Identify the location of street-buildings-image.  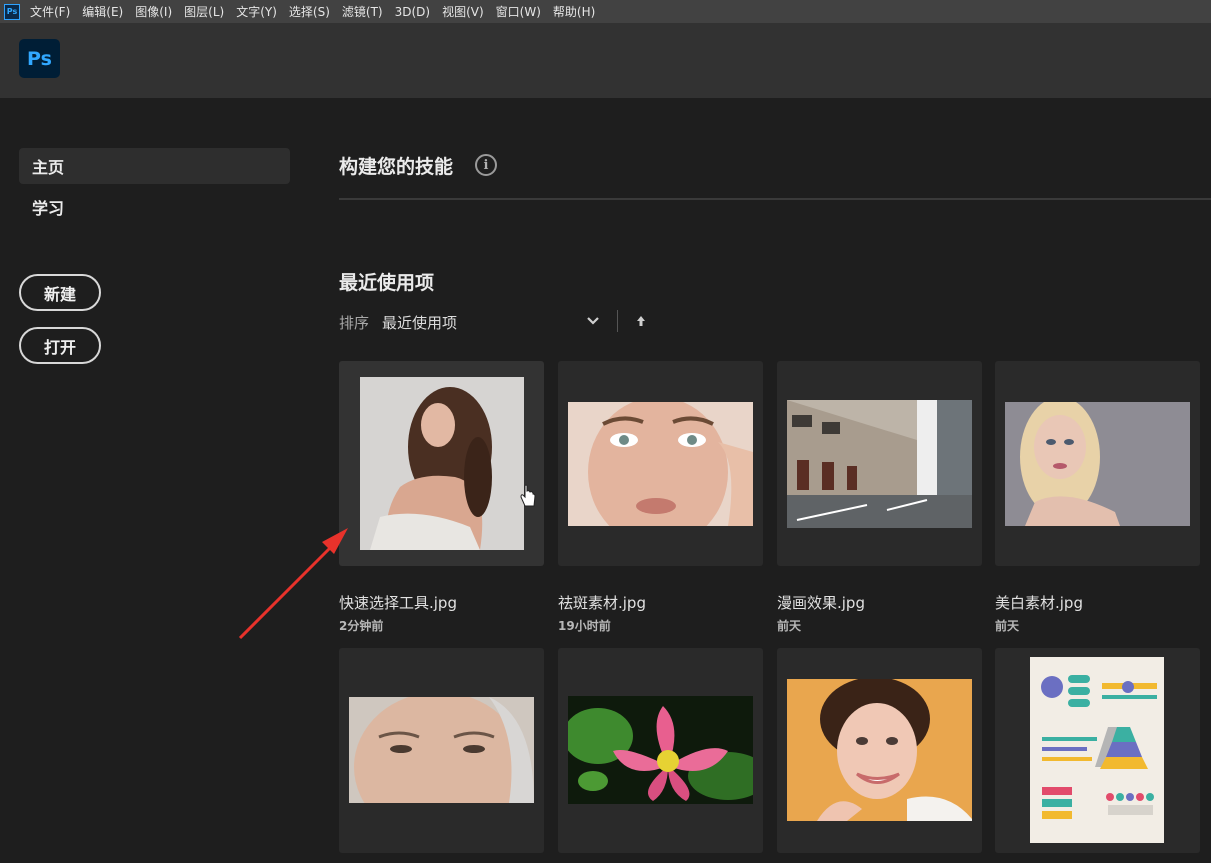
(879, 464).